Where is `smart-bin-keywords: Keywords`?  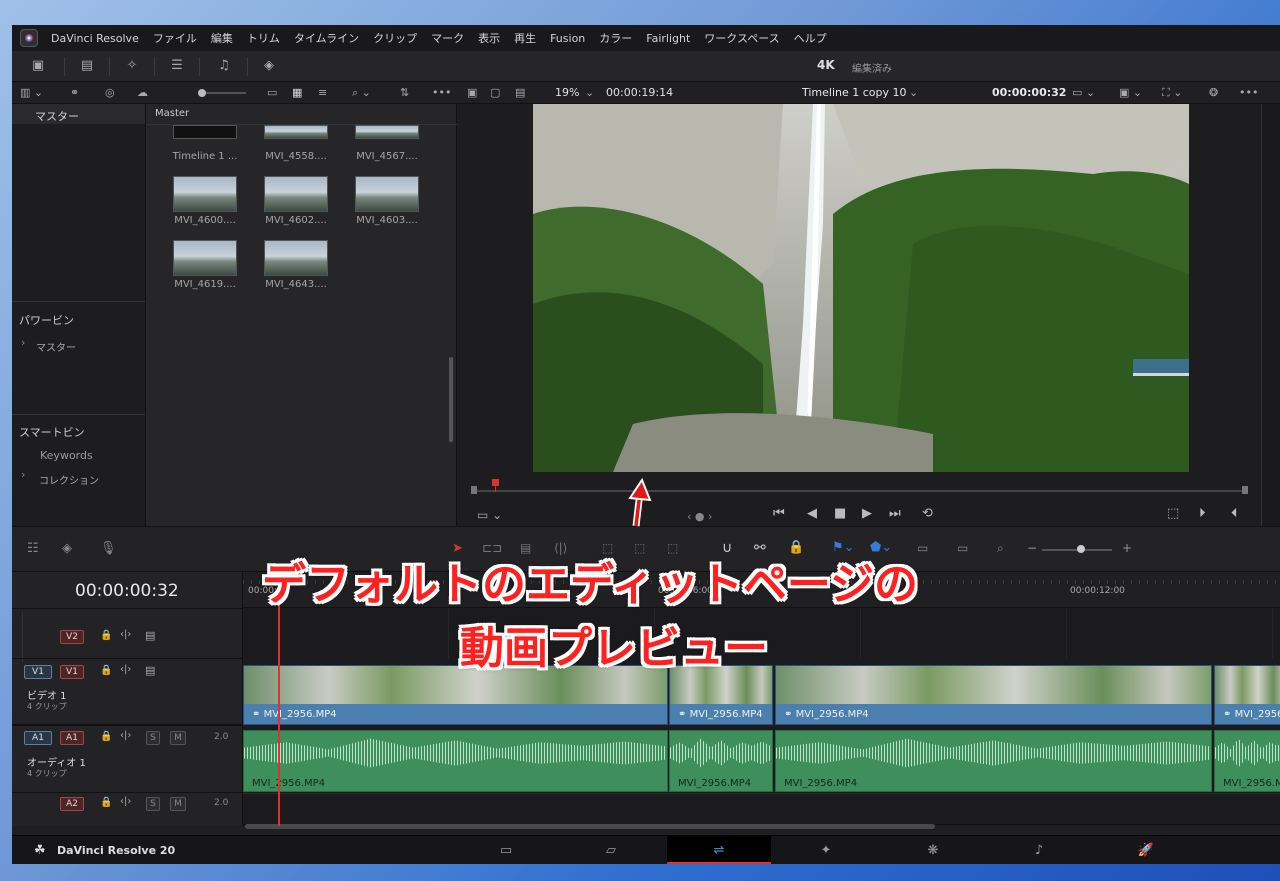
smart-bin-keywords: Keywords is located at coordinates (66, 455).